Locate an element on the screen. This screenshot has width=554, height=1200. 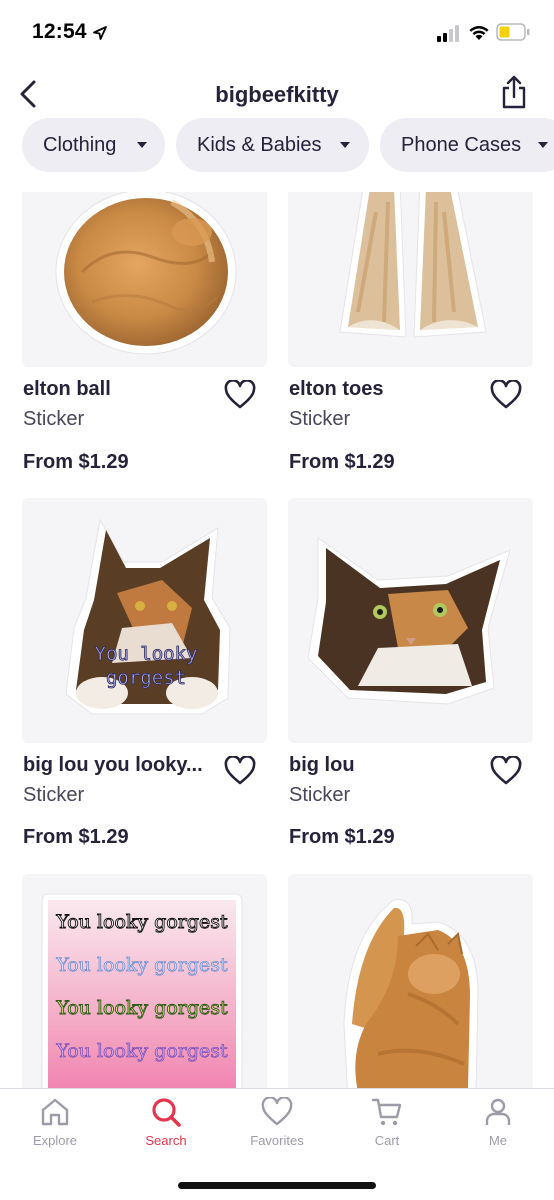
share-button is located at coordinates (514, 92).